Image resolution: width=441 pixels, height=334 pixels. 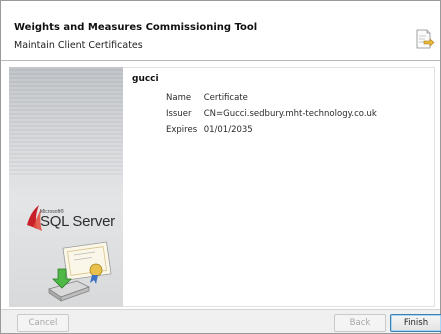 What do you see at coordinates (182, 130) in the screenshot?
I see `certificate-expires-label: Expires` at bounding box center [182, 130].